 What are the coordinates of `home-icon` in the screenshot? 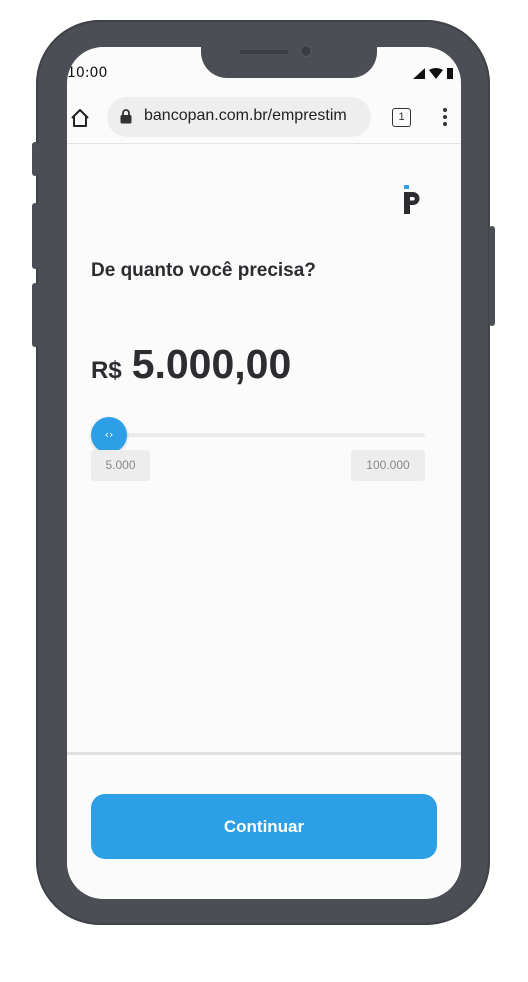 It's located at (80, 118).